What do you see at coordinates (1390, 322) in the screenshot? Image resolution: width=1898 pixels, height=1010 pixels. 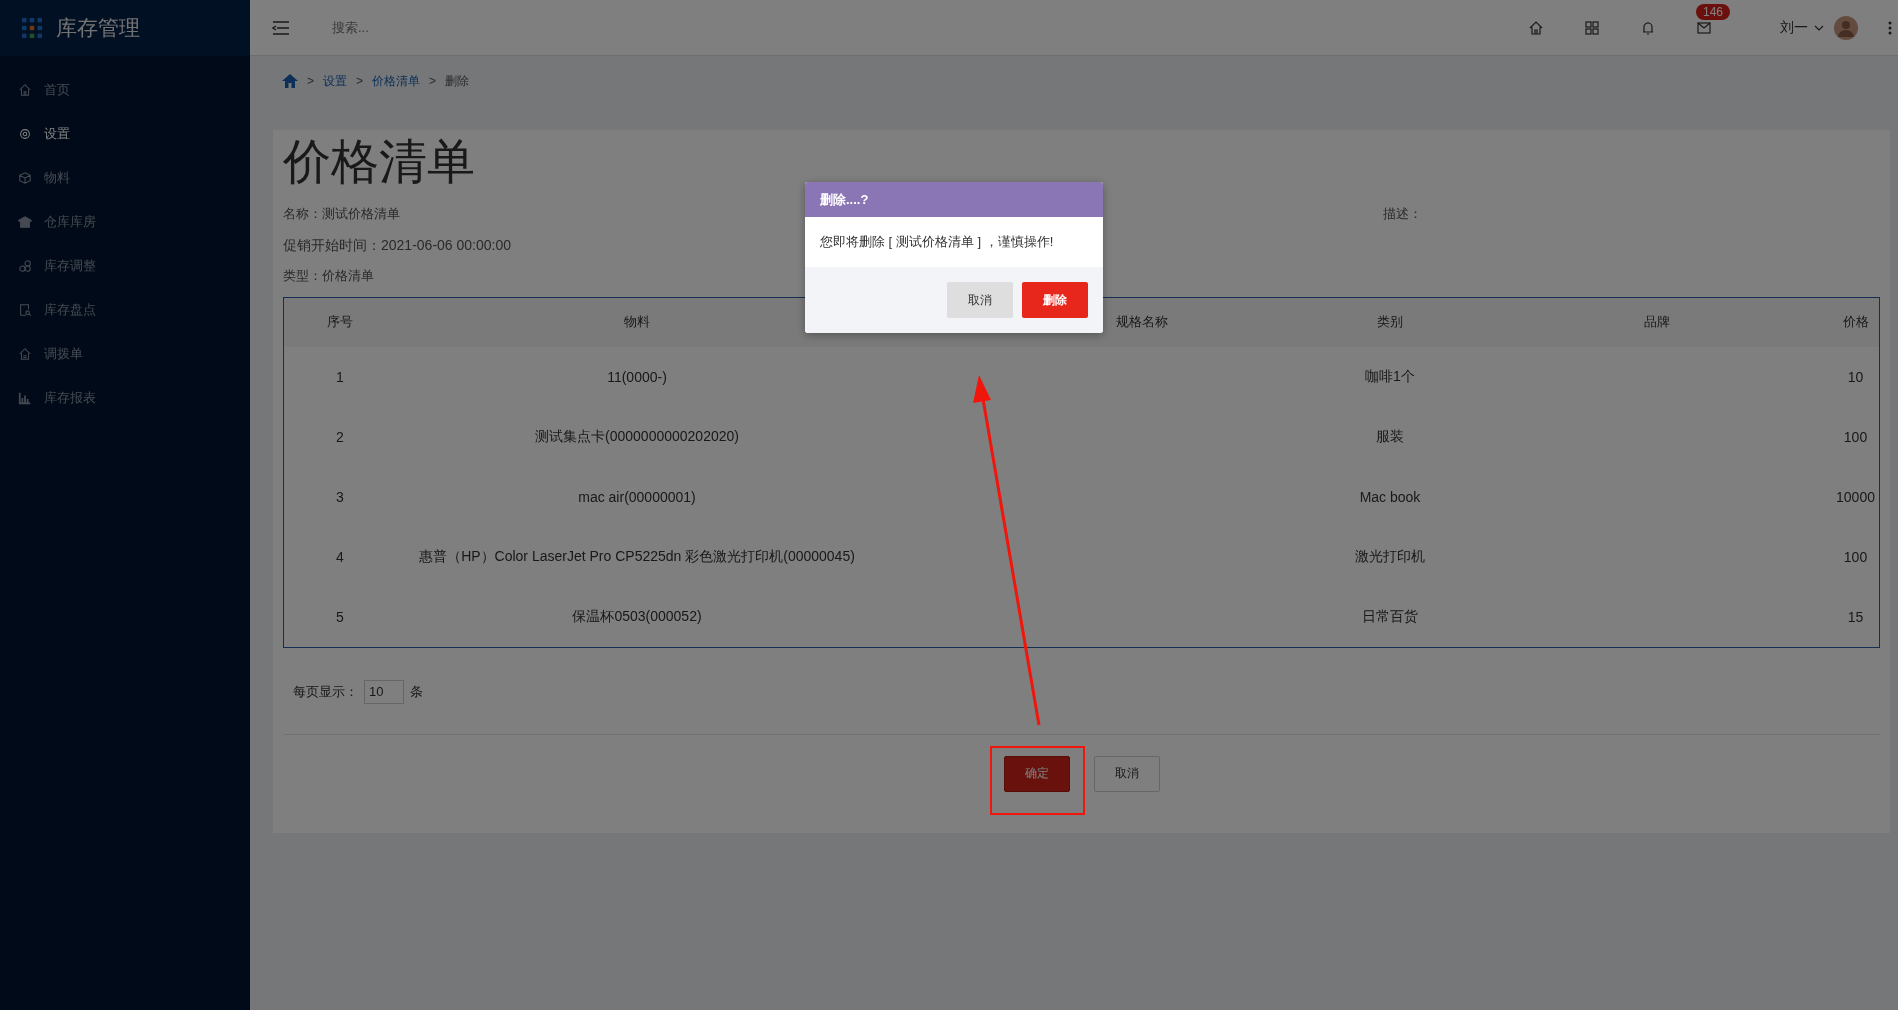 I see `column-header: 类别` at bounding box center [1390, 322].